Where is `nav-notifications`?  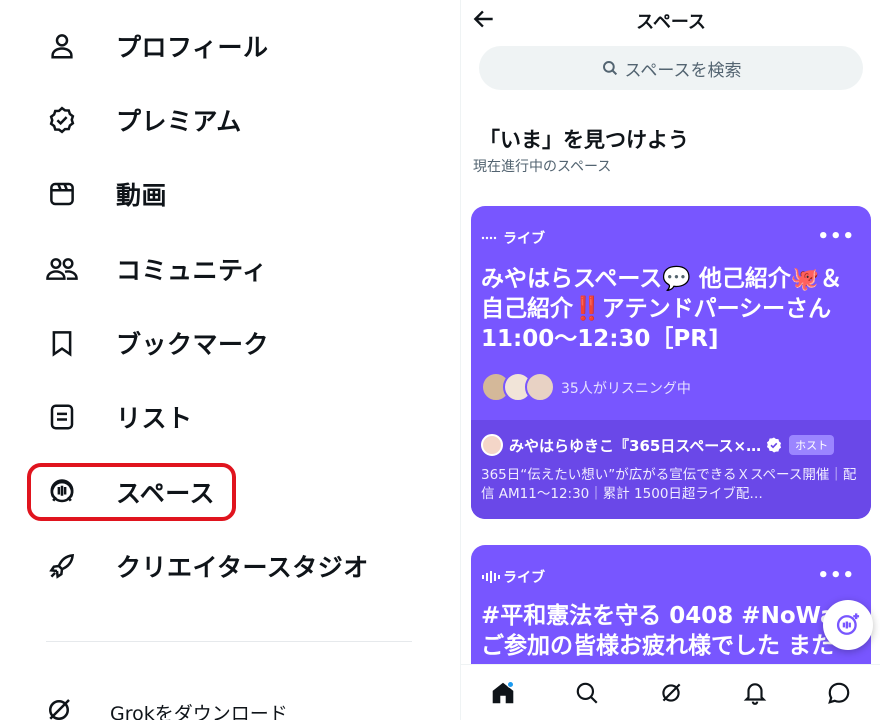
nav-notifications is located at coordinates (755, 693).